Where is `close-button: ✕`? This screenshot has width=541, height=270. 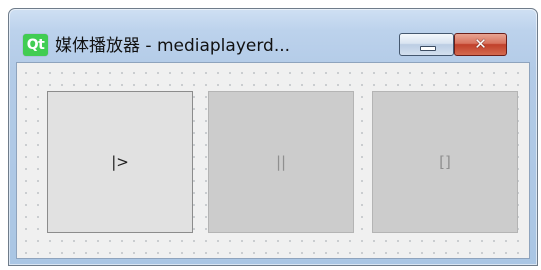 close-button: ✕ is located at coordinates (480, 44).